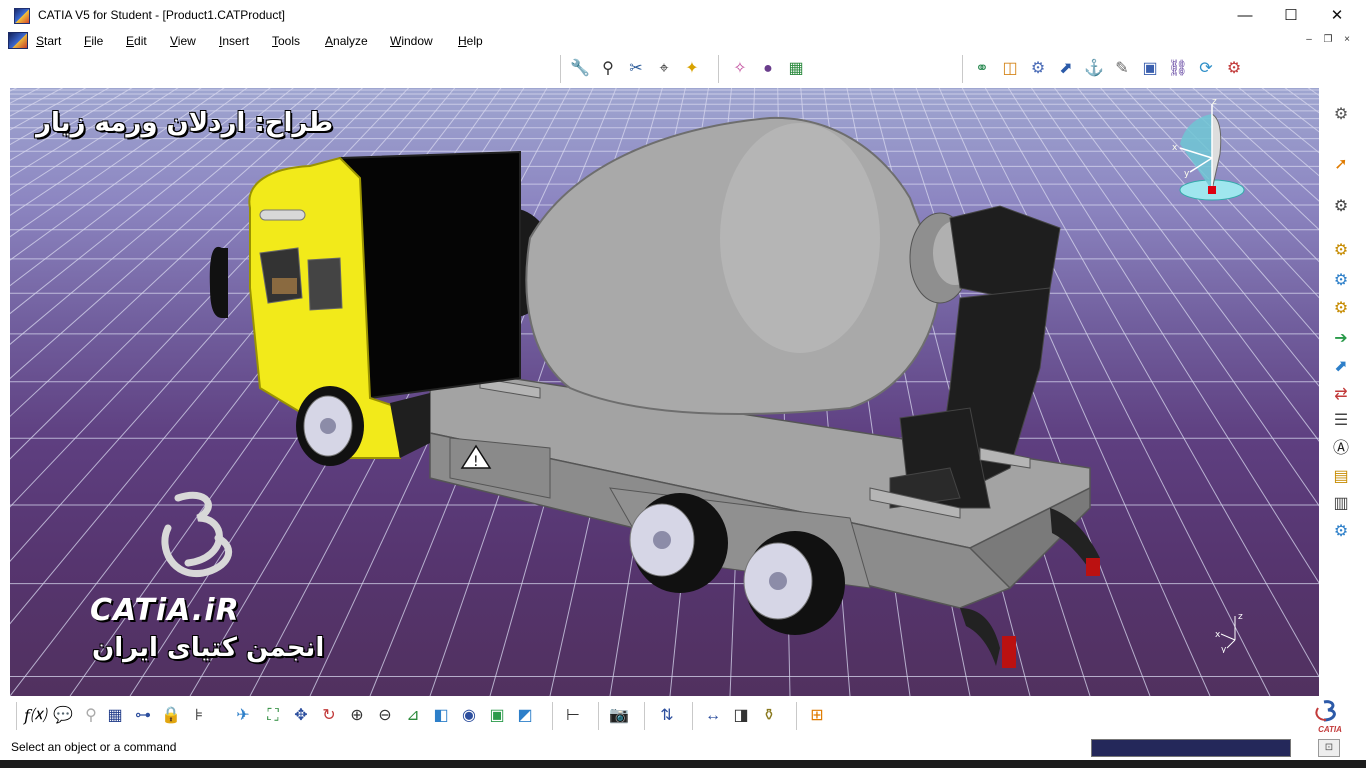 This screenshot has height=768, width=1366. Describe the element at coordinates (286, 41) in the screenshot. I see `menu-tools: Tools` at that location.